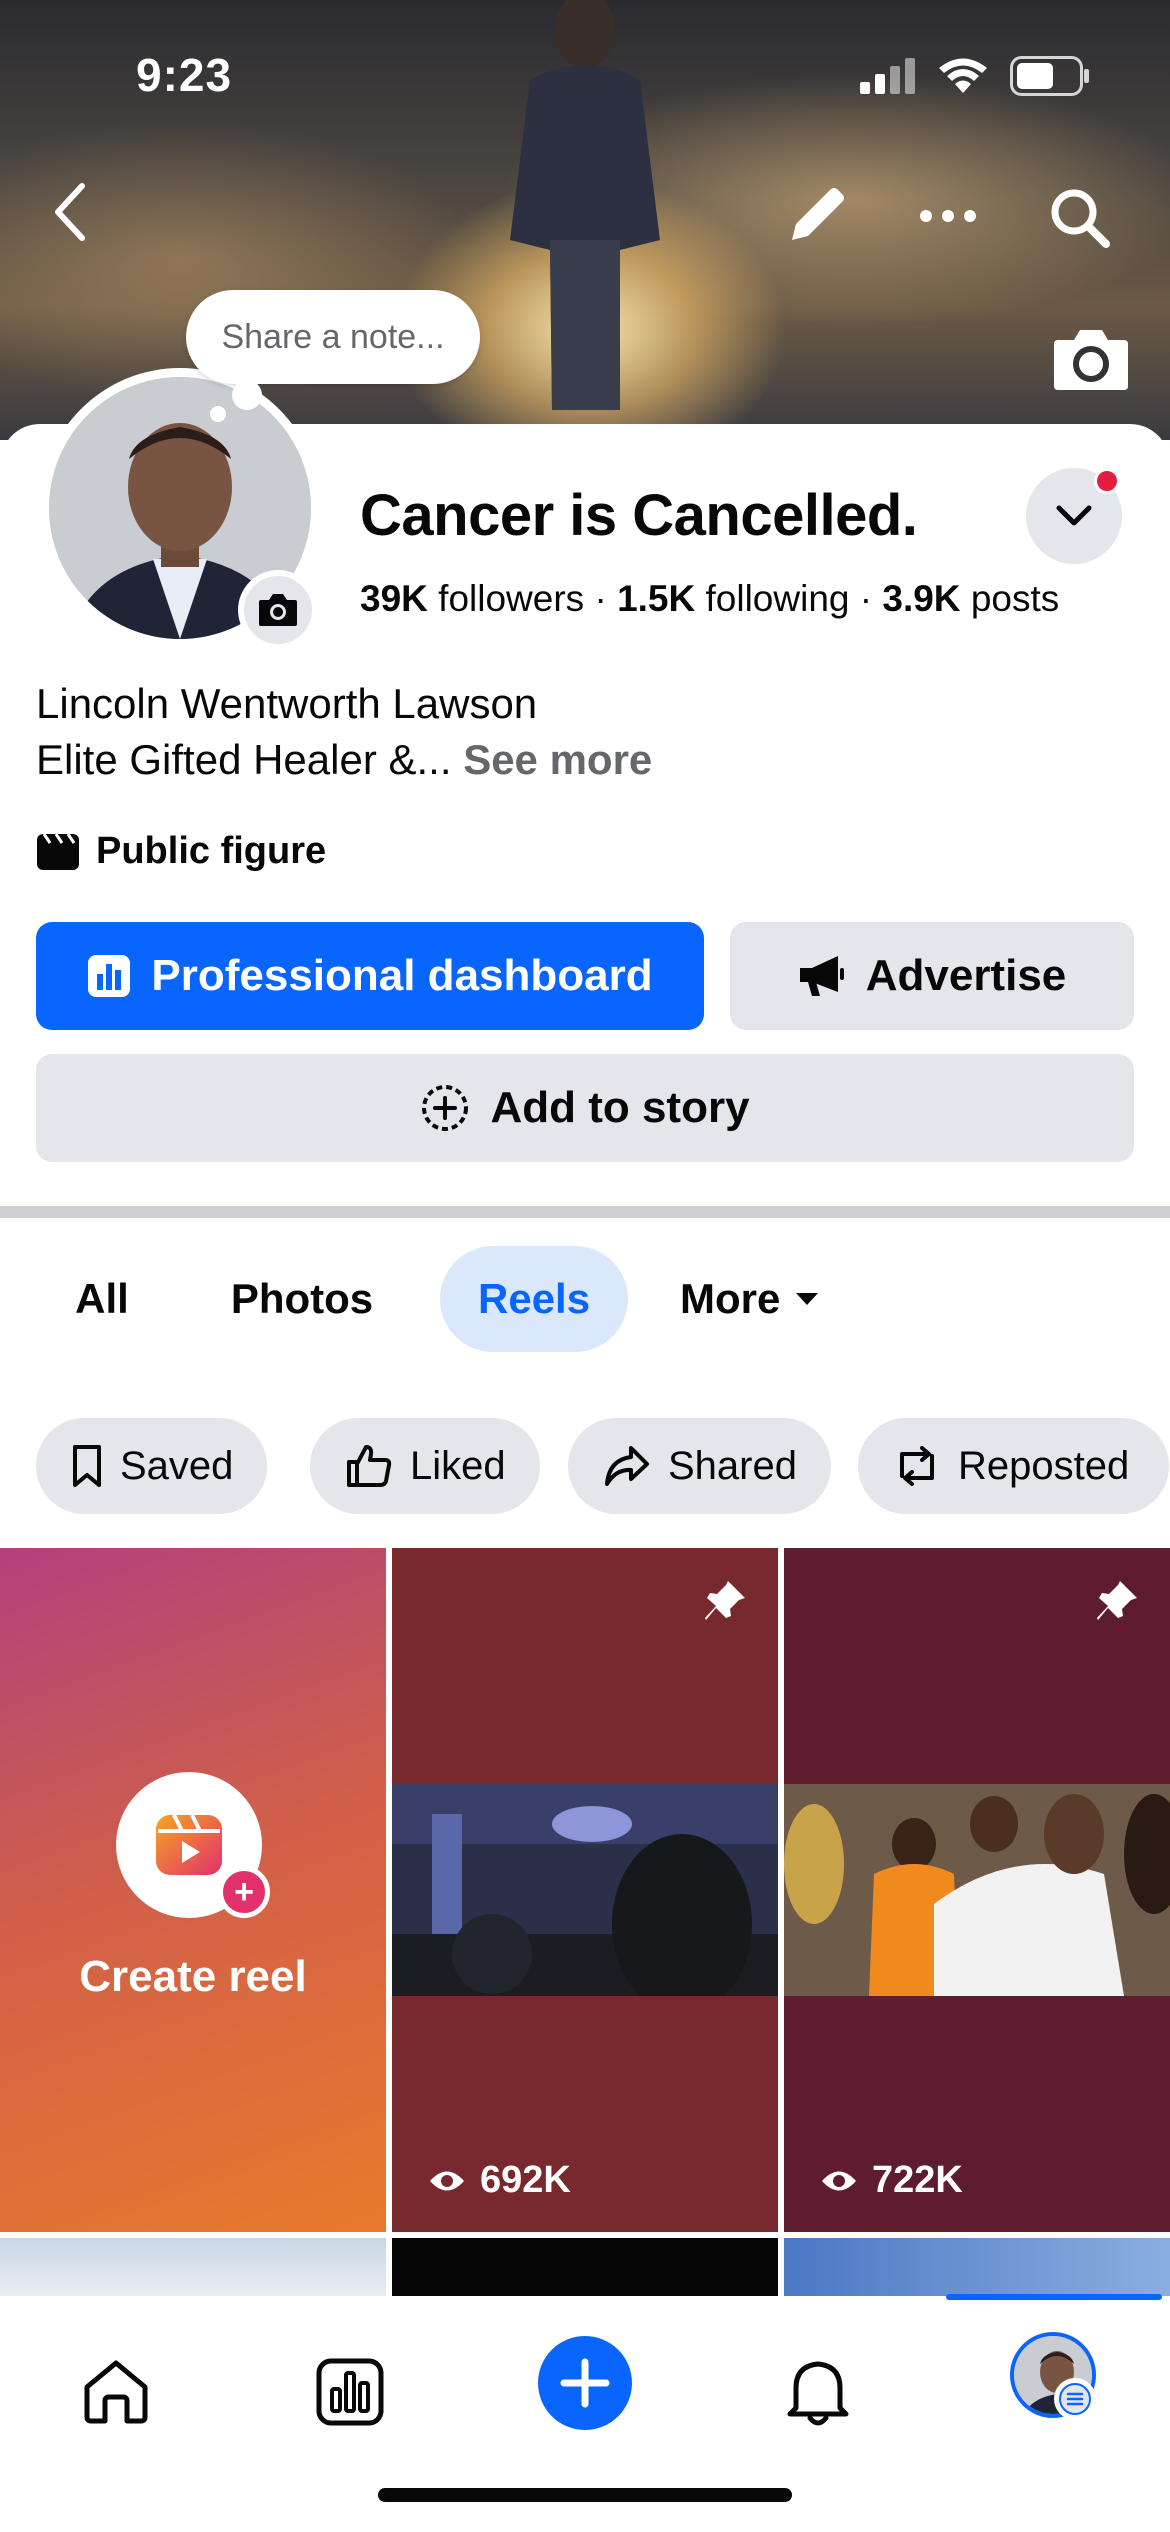 The width and height of the screenshot is (1170, 2532). Describe the element at coordinates (244, 1892) in the screenshot. I see `create-plus-icon: +` at that location.